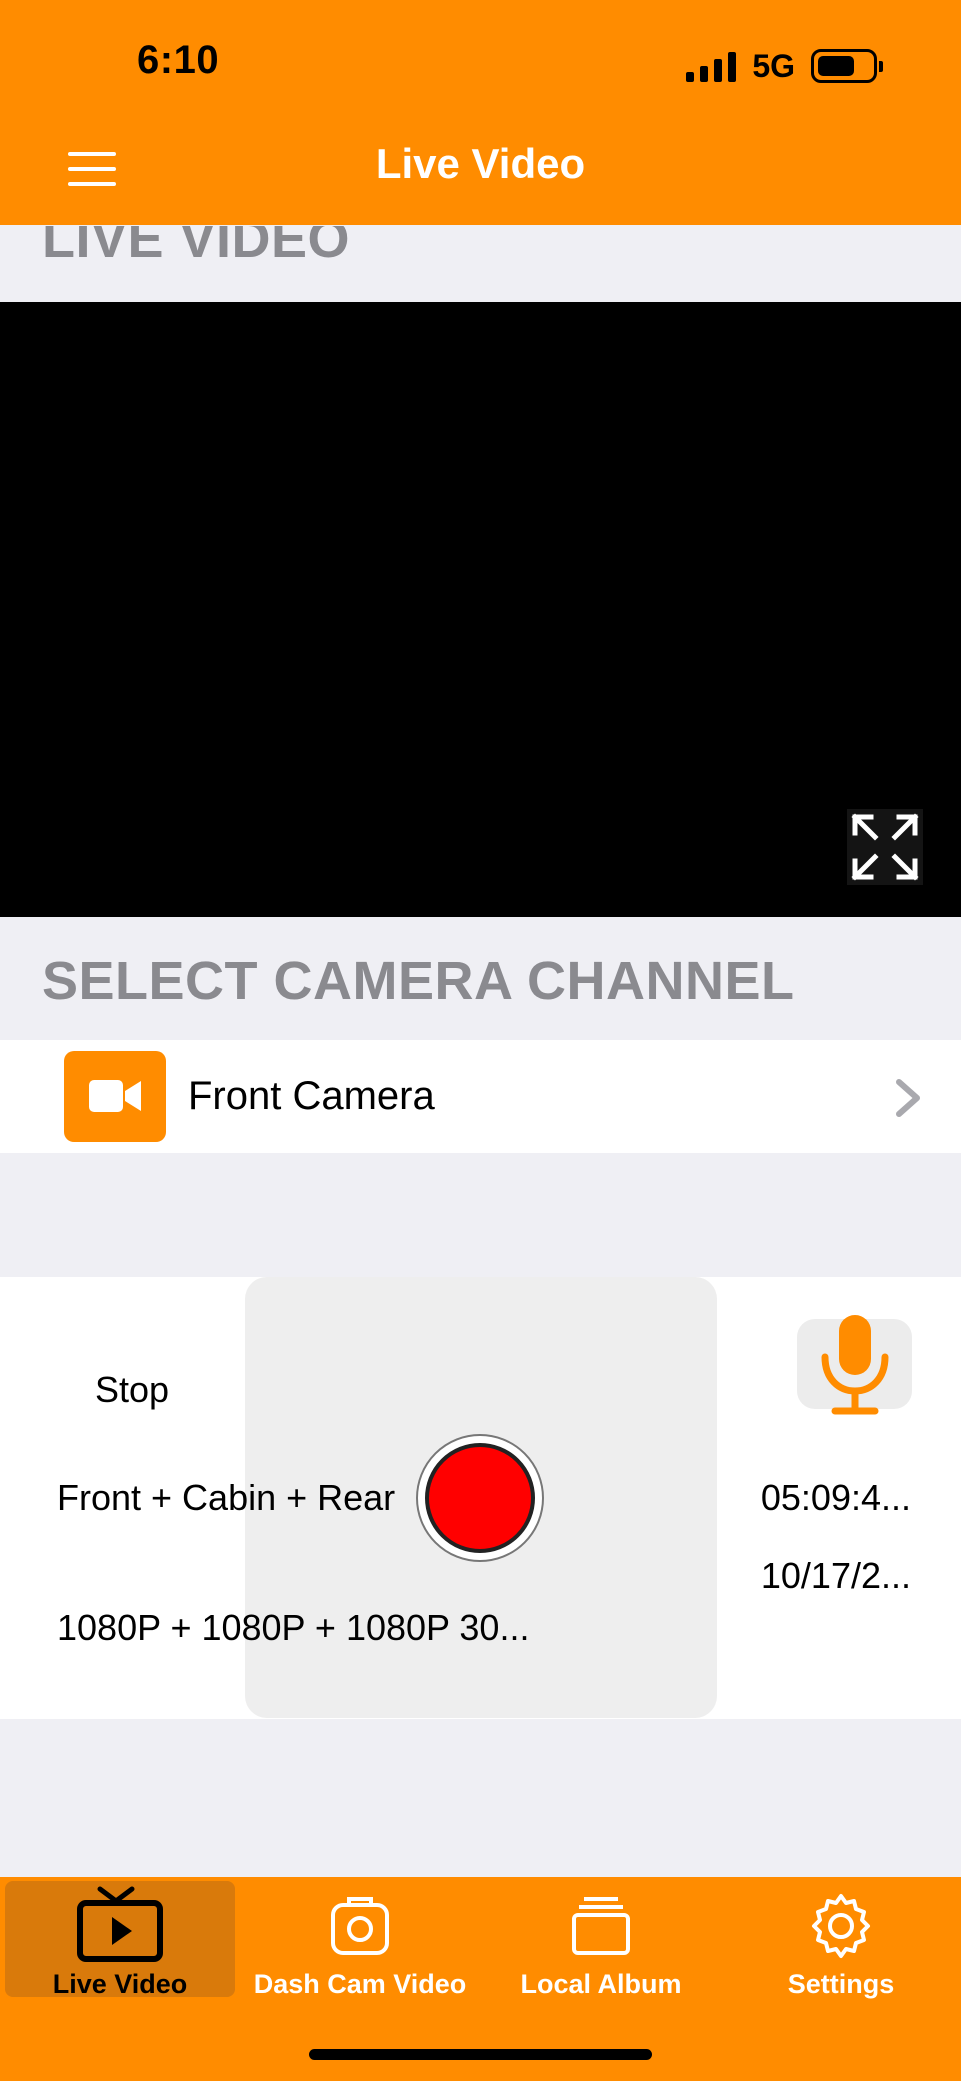 The image size is (961, 2081). I want to click on tab-label: Dash Cam Video, so click(360, 1984).